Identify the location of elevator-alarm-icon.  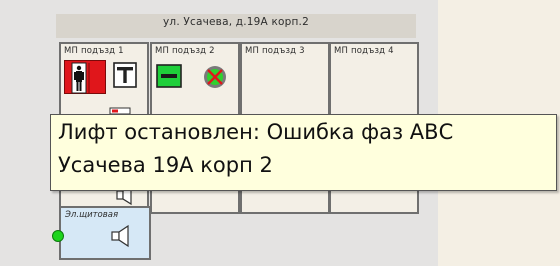
(85, 77).